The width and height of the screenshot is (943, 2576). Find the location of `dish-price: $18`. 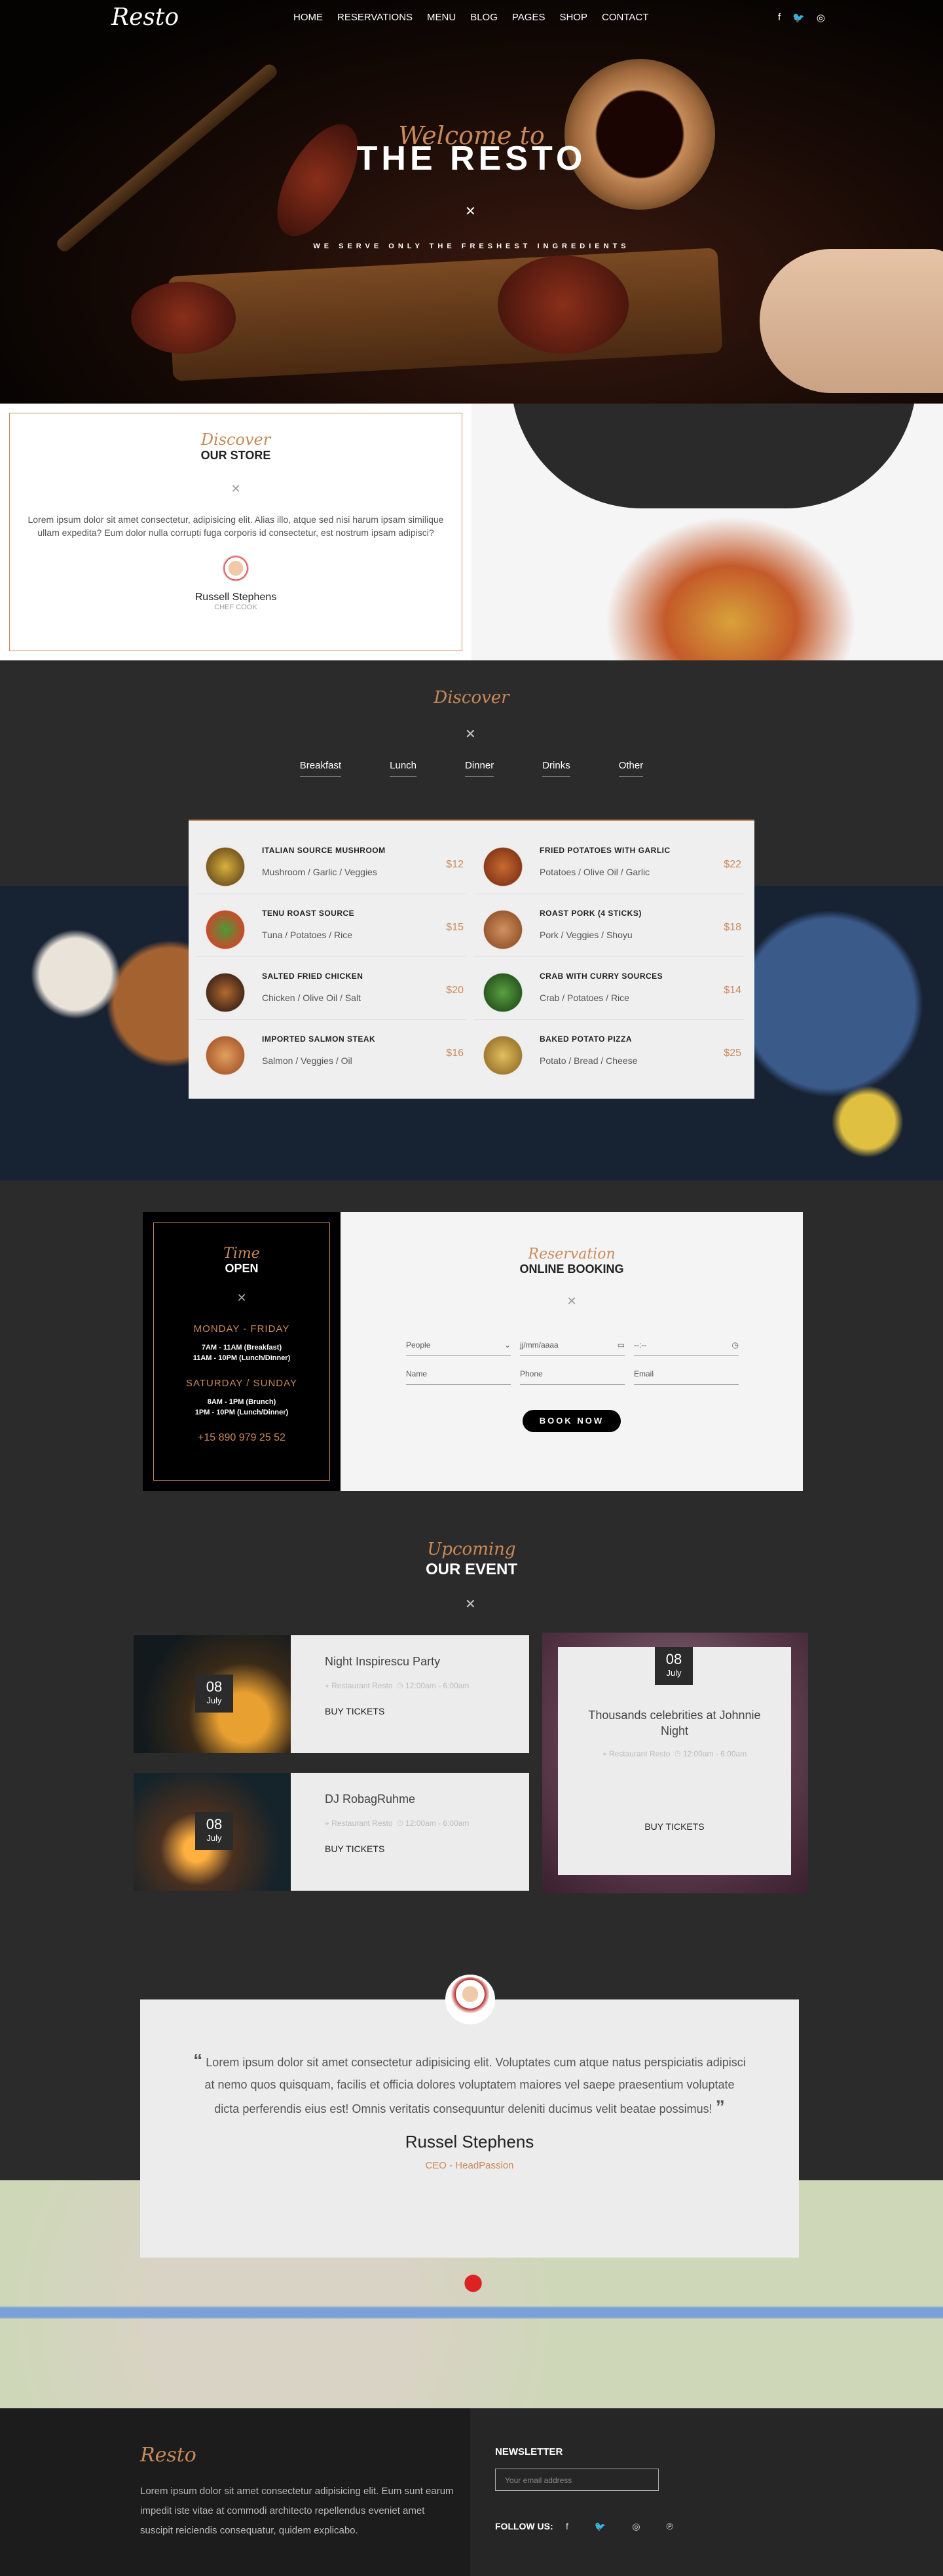

dish-price: $18 is located at coordinates (732, 928).